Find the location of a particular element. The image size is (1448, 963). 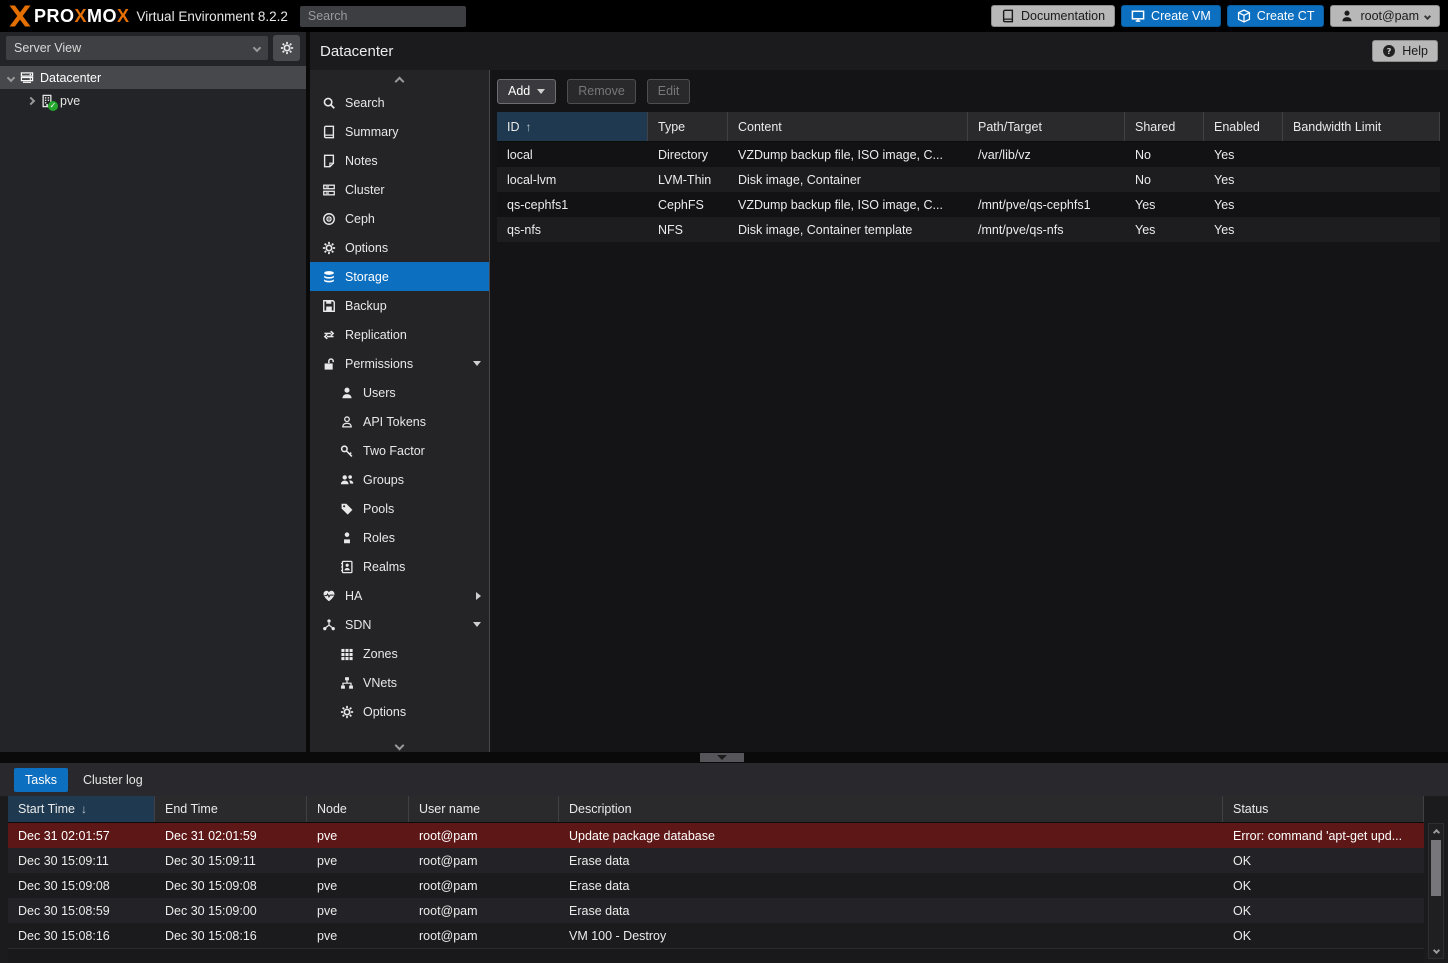

note-icon is located at coordinates (329, 161).